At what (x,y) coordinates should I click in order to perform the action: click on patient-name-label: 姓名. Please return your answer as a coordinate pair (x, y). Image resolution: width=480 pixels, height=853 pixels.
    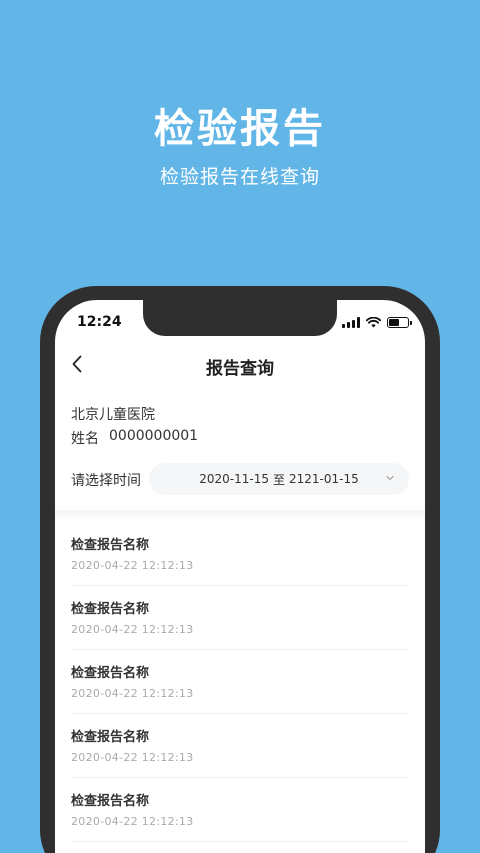
    Looking at the image, I should click on (85, 439).